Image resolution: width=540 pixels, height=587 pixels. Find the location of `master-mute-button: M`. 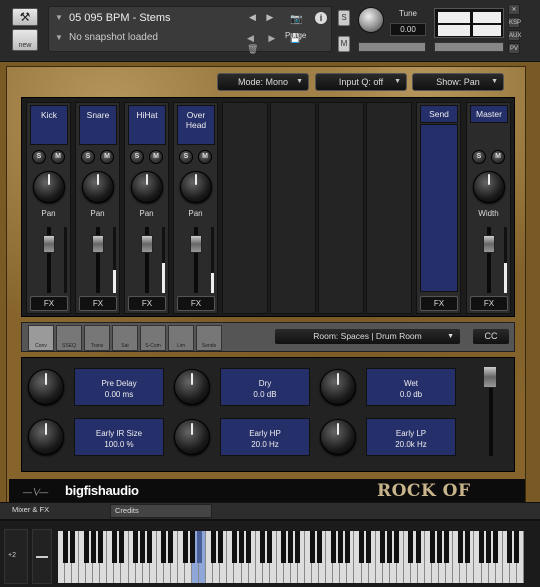

master-mute-button: M is located at coordinates (498, 157).